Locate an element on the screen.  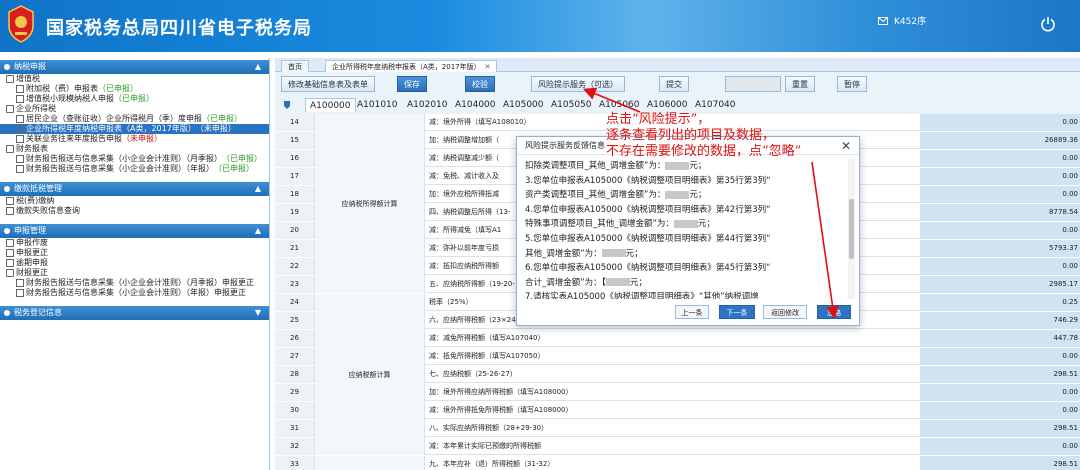
tree-item-financial-statements: 财务报表 is located at coordinates (134, 149).